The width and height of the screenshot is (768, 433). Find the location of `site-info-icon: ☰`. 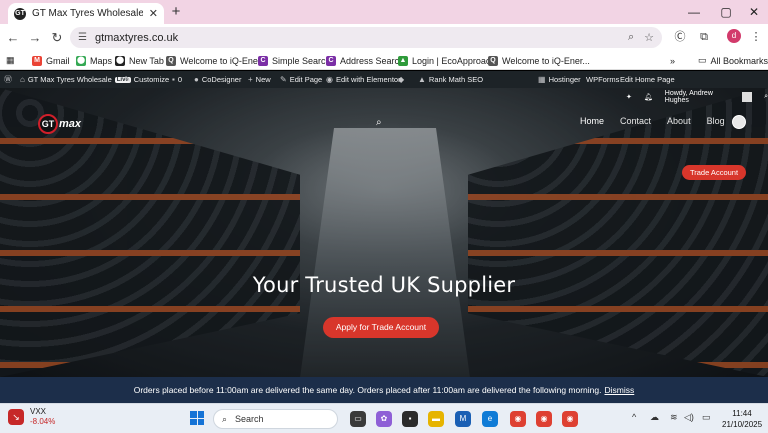

site-info-icon: ☰ is located at coordinates (82, 37).